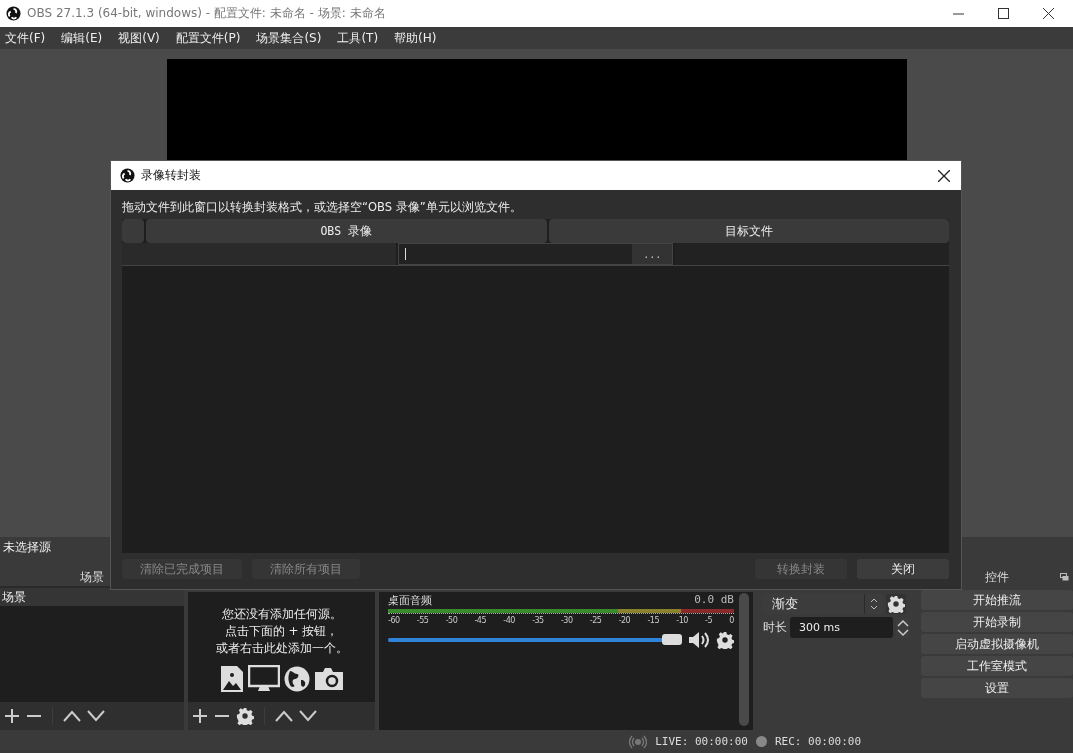  What do you see at coordinates (903, 569) in the screenshot?
I see `dialog-button: 关闭` at bounding box center [903, 569].